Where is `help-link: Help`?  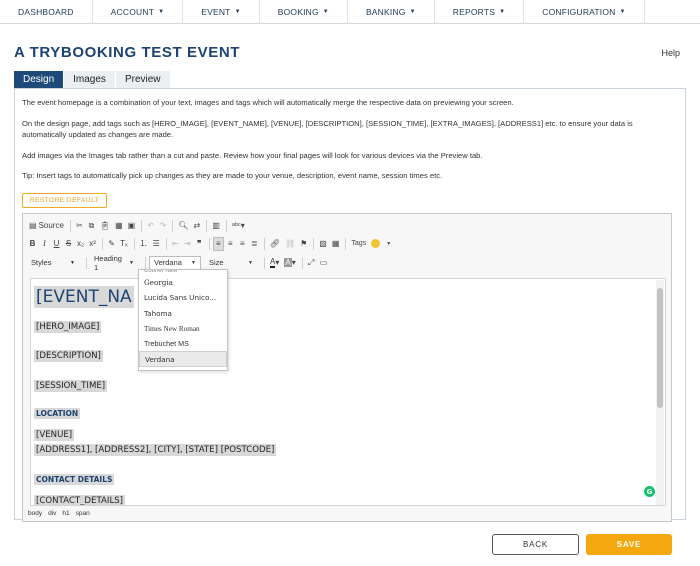
help-link: Help is located at coordinates (670, 53).